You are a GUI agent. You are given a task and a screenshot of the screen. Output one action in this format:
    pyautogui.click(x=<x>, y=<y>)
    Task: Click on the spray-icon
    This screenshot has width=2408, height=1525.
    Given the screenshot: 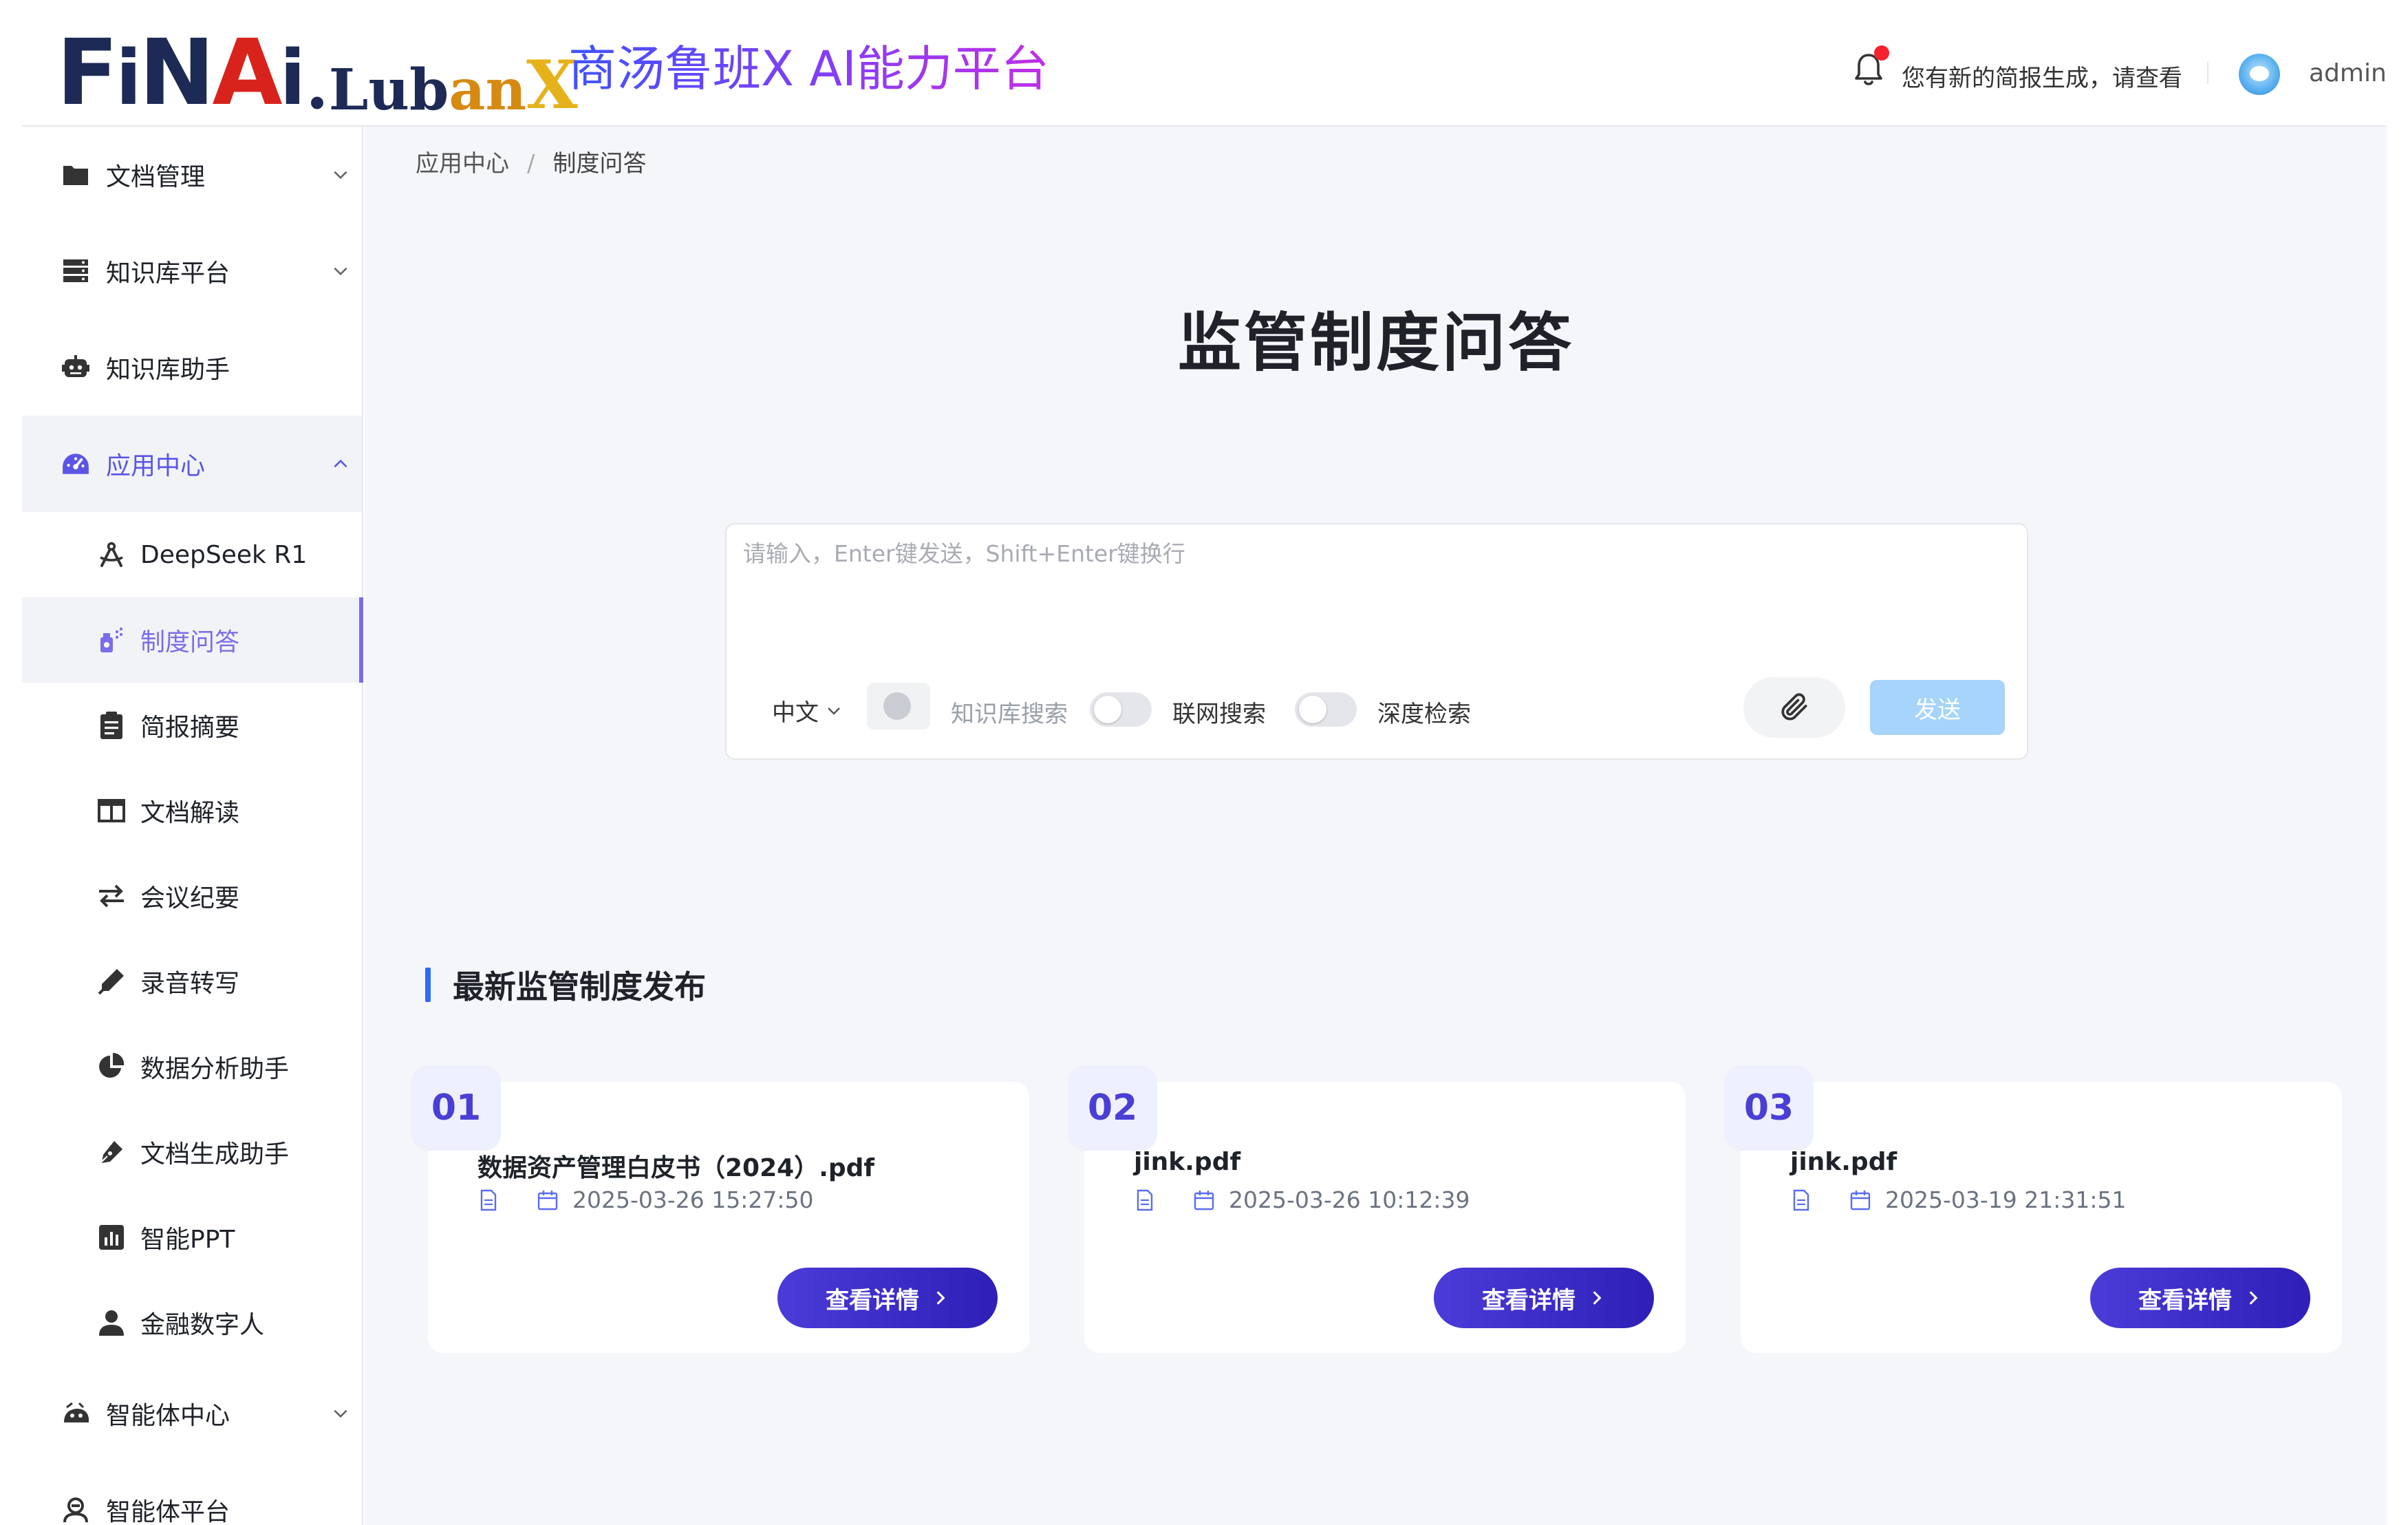 What is the action you would take?
    pyautogui.click(x=111, y=640)
    